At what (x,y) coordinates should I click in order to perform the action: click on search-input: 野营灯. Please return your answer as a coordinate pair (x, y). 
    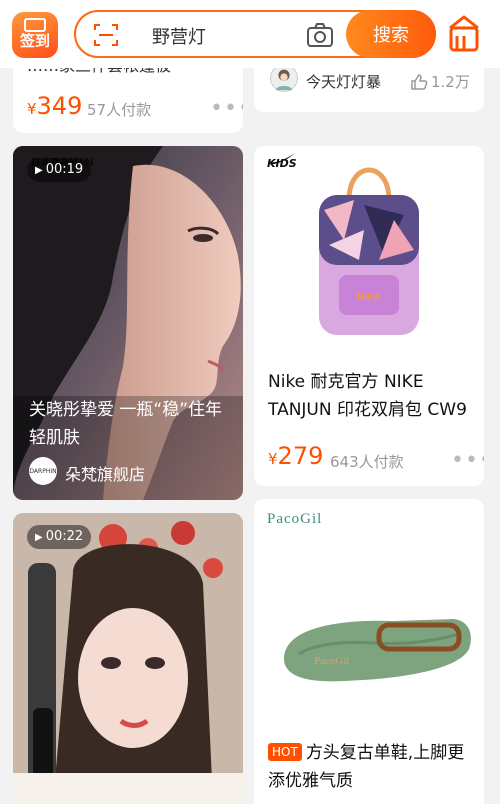
    Looking at the image, I should click on (179, 36).